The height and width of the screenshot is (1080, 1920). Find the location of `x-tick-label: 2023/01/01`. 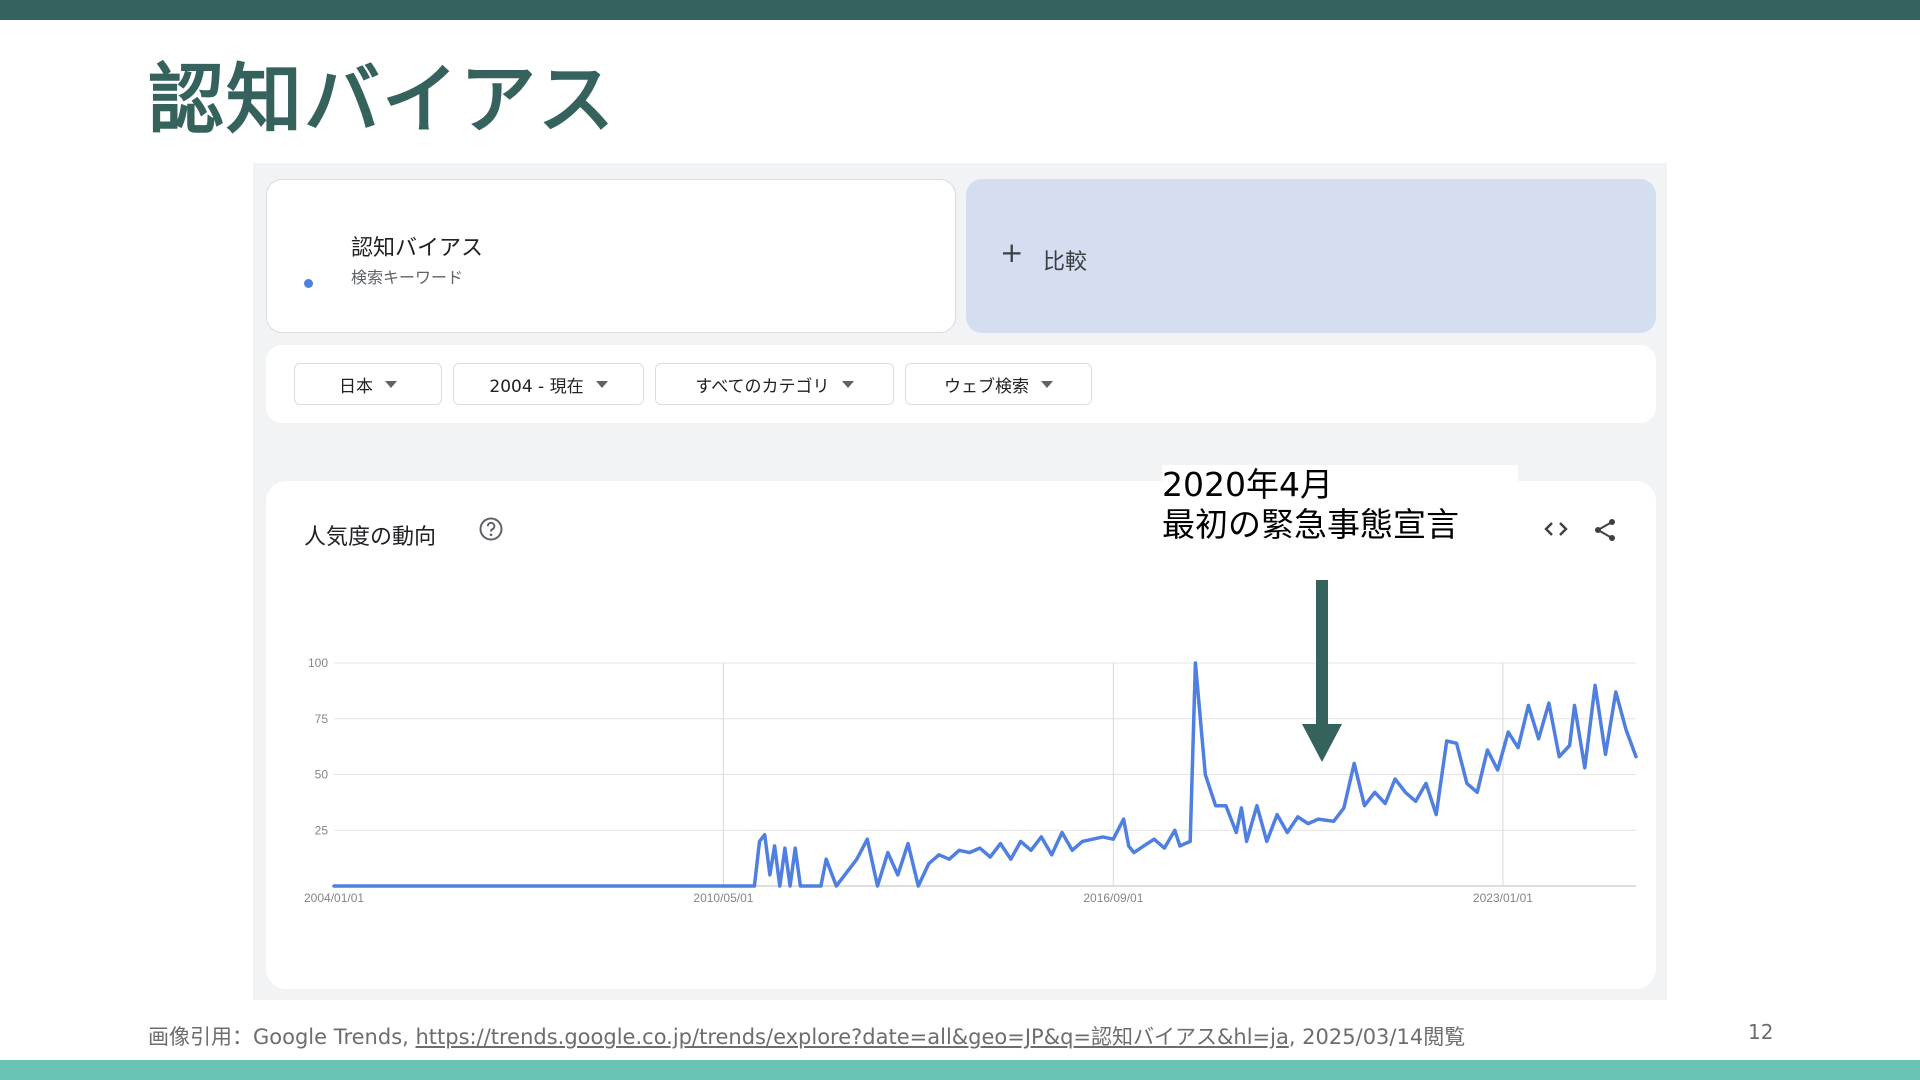

x-tick-label: 2023/01/01 is located at coordinates (1503, 898).